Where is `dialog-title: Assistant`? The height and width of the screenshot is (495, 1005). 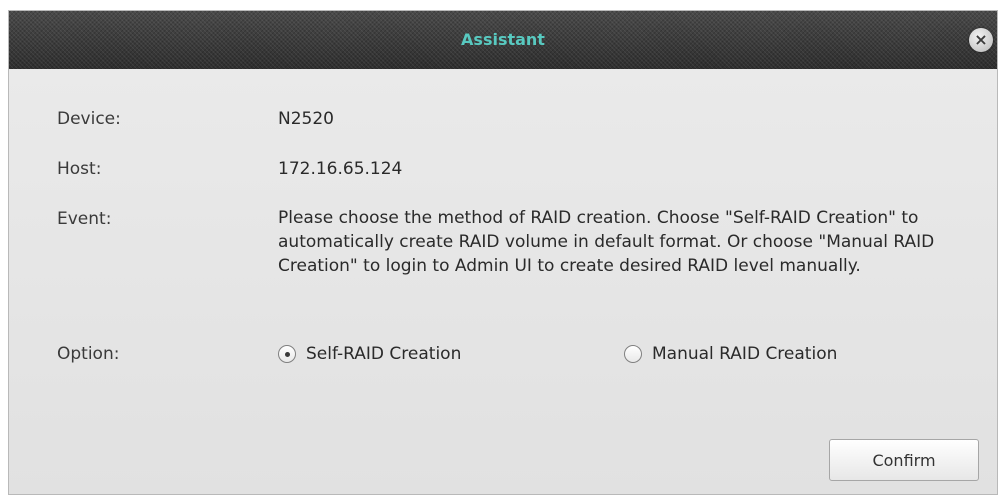 dialog-title: Assistant is located at coordinates (503, 39).